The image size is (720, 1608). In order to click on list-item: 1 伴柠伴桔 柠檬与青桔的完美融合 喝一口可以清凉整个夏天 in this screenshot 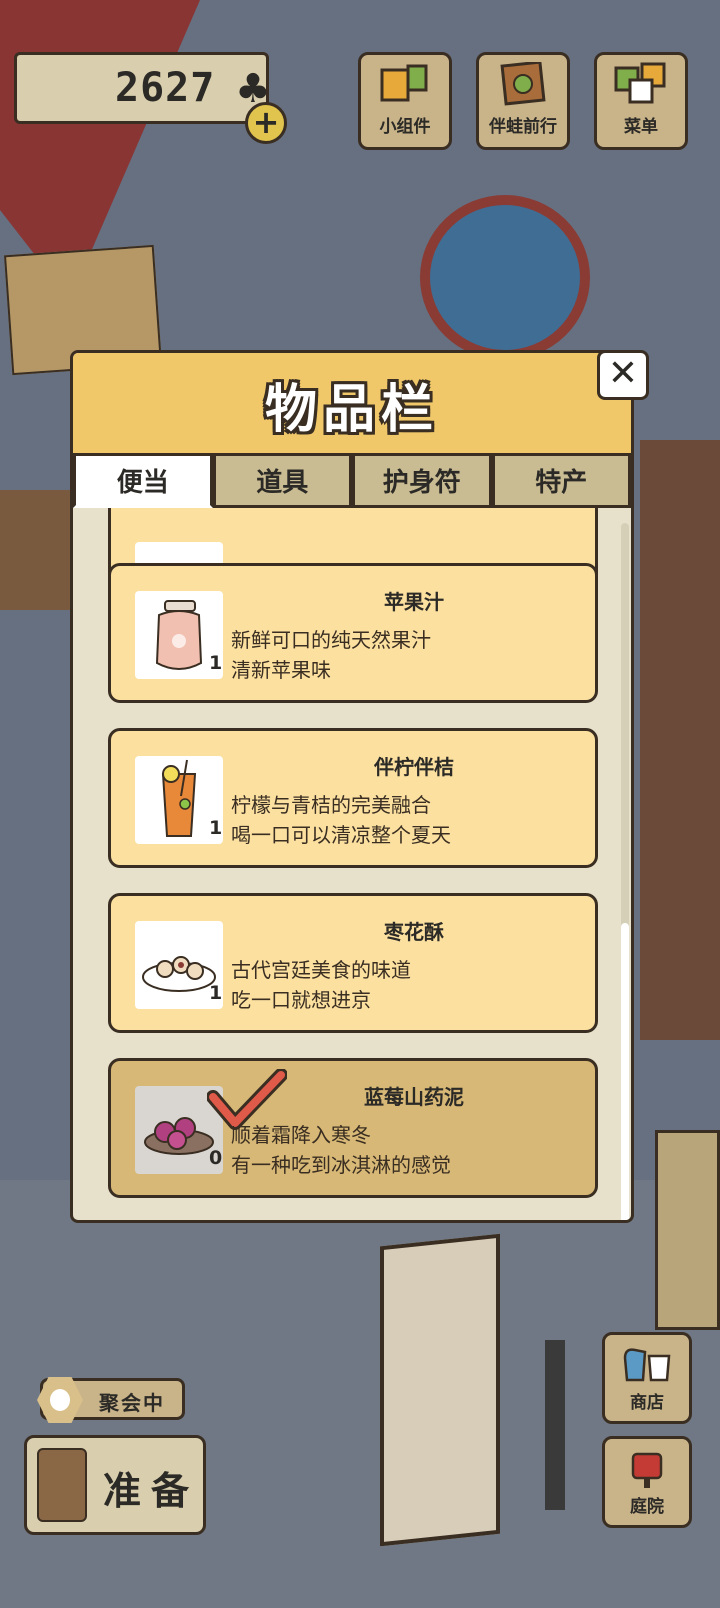, I will do `click(353, 798)`.